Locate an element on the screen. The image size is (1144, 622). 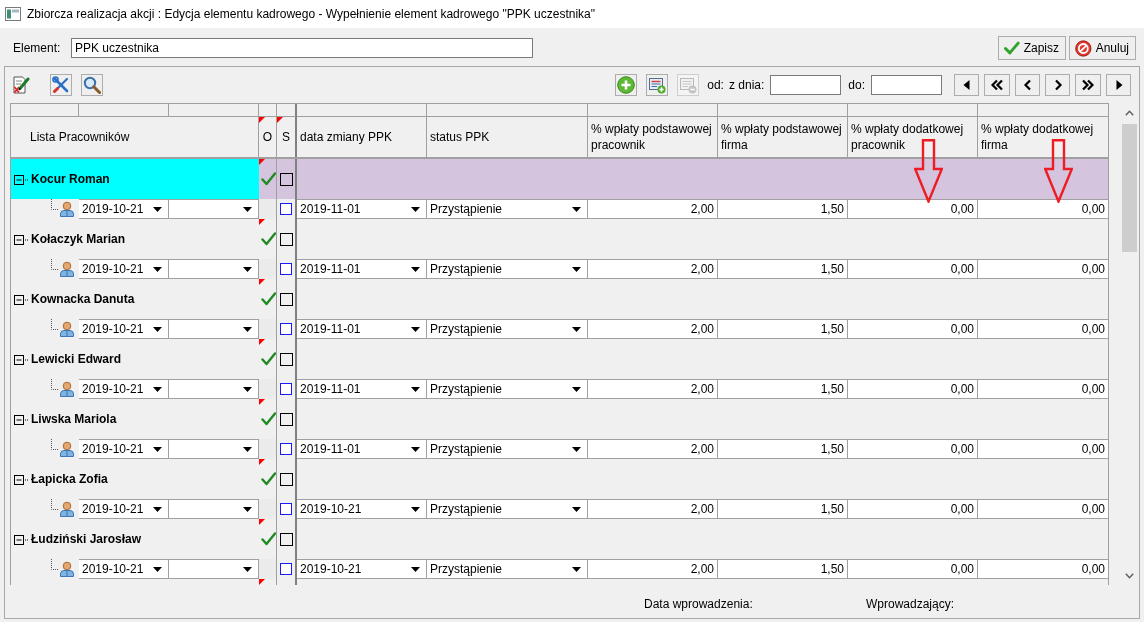
scroll-right-button is located at coordinates (1118, 85).